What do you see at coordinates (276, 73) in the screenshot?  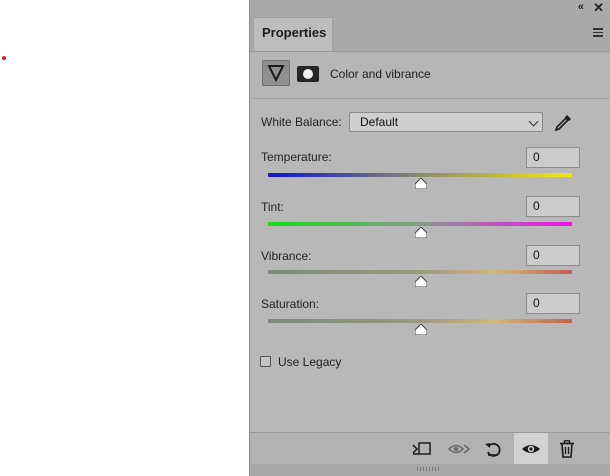 I see `vibrance-adjustment-icon` at bounding box center [276, 73].